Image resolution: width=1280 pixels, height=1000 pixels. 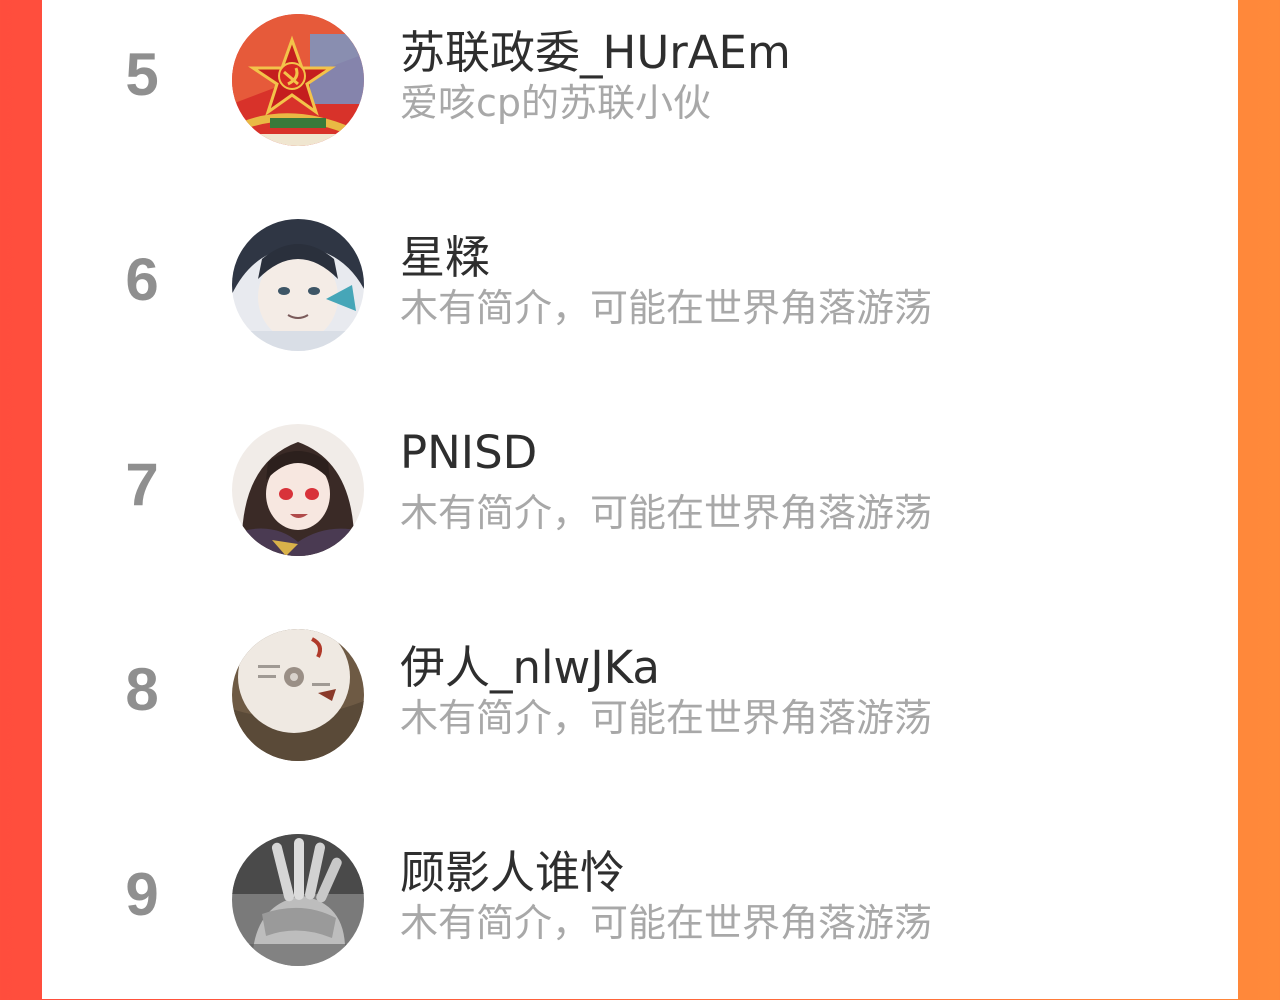 I want to click on rank-number: 8, so click(x=142, y=689).